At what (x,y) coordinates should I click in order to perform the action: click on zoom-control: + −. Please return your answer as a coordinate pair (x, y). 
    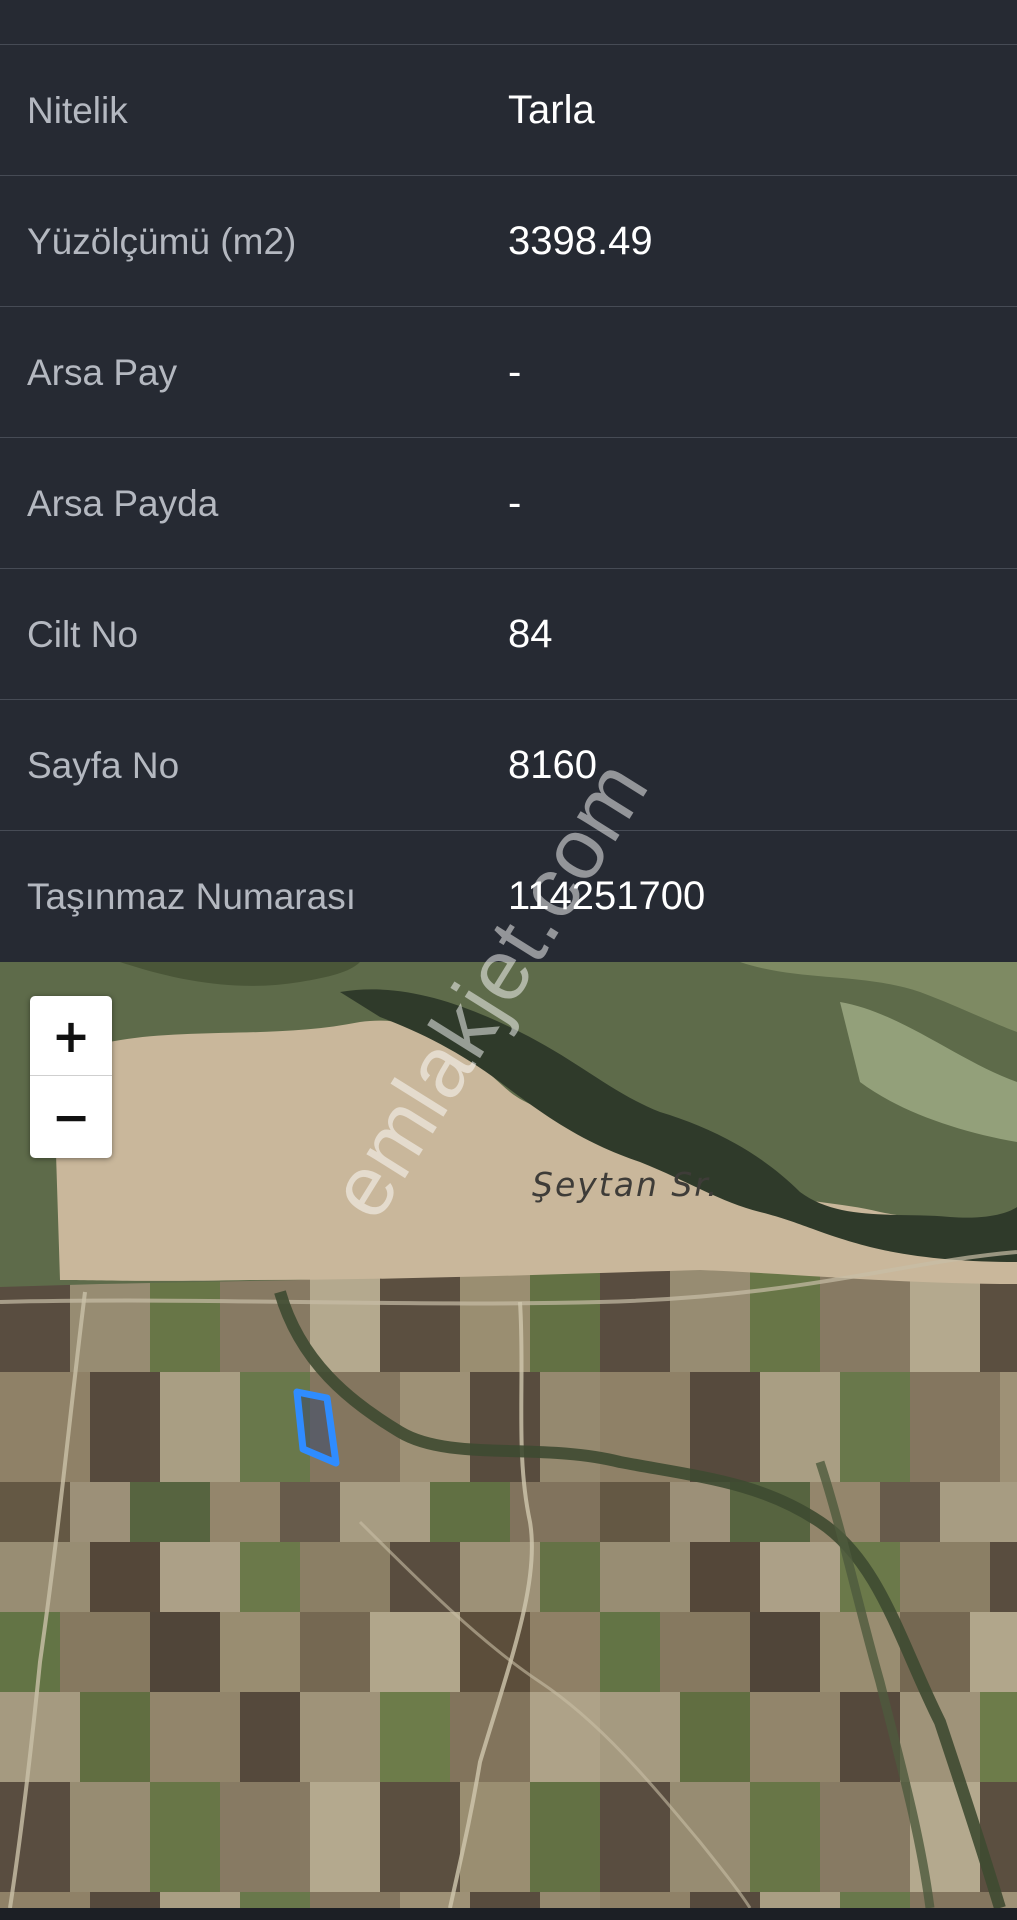
    Looking at the image, I should click on (71, 1077).